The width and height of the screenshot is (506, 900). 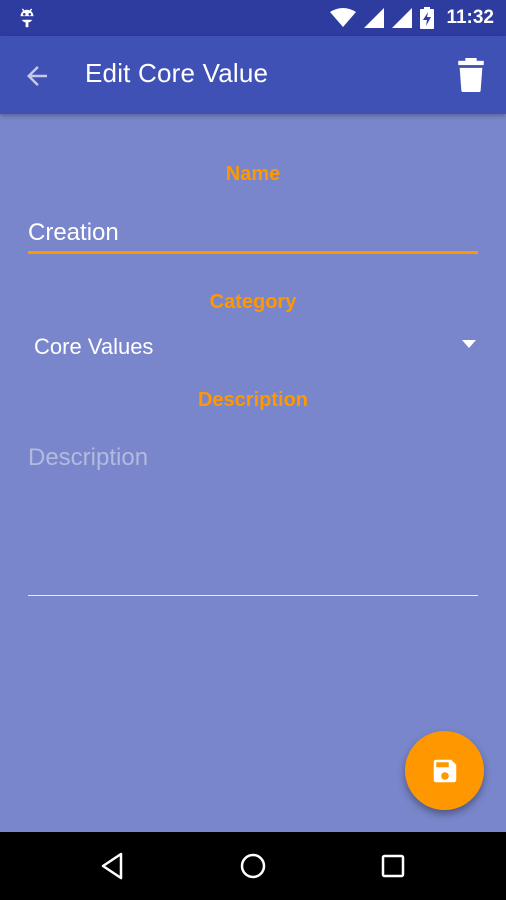 What do you see at coordinates (37, 76) in the screenshot?
I see `arrow-back-icon` at bounding box center [37, 76].